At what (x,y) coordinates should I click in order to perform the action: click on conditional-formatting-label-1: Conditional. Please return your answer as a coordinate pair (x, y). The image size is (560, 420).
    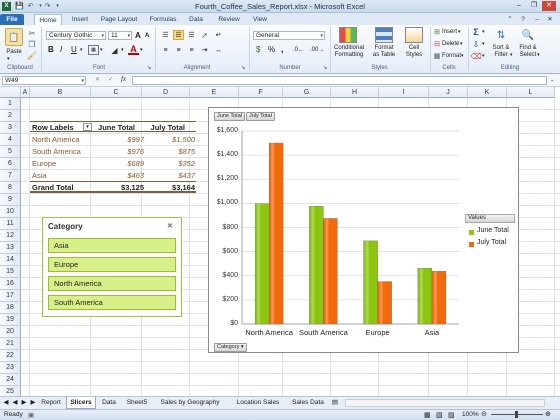
    Looking at the image, I should click on (349, 48).